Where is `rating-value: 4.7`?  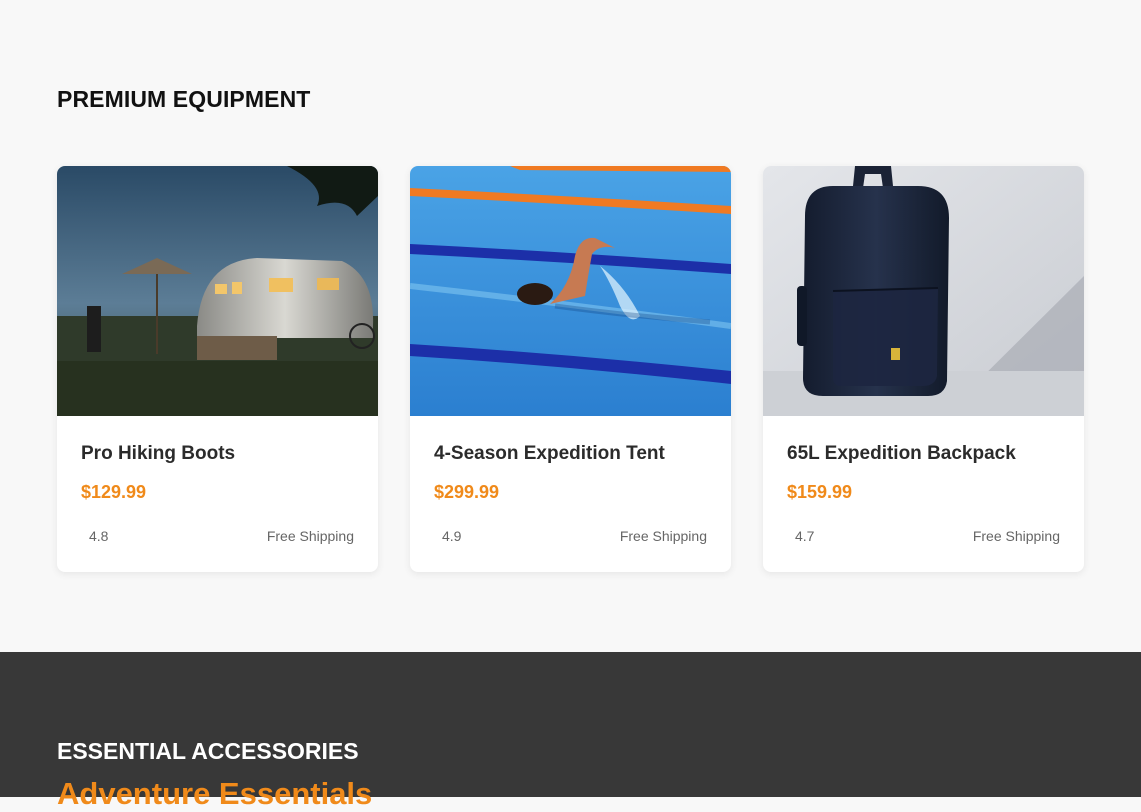
rating-value: 4.7 is located at coordinates (805, 536).